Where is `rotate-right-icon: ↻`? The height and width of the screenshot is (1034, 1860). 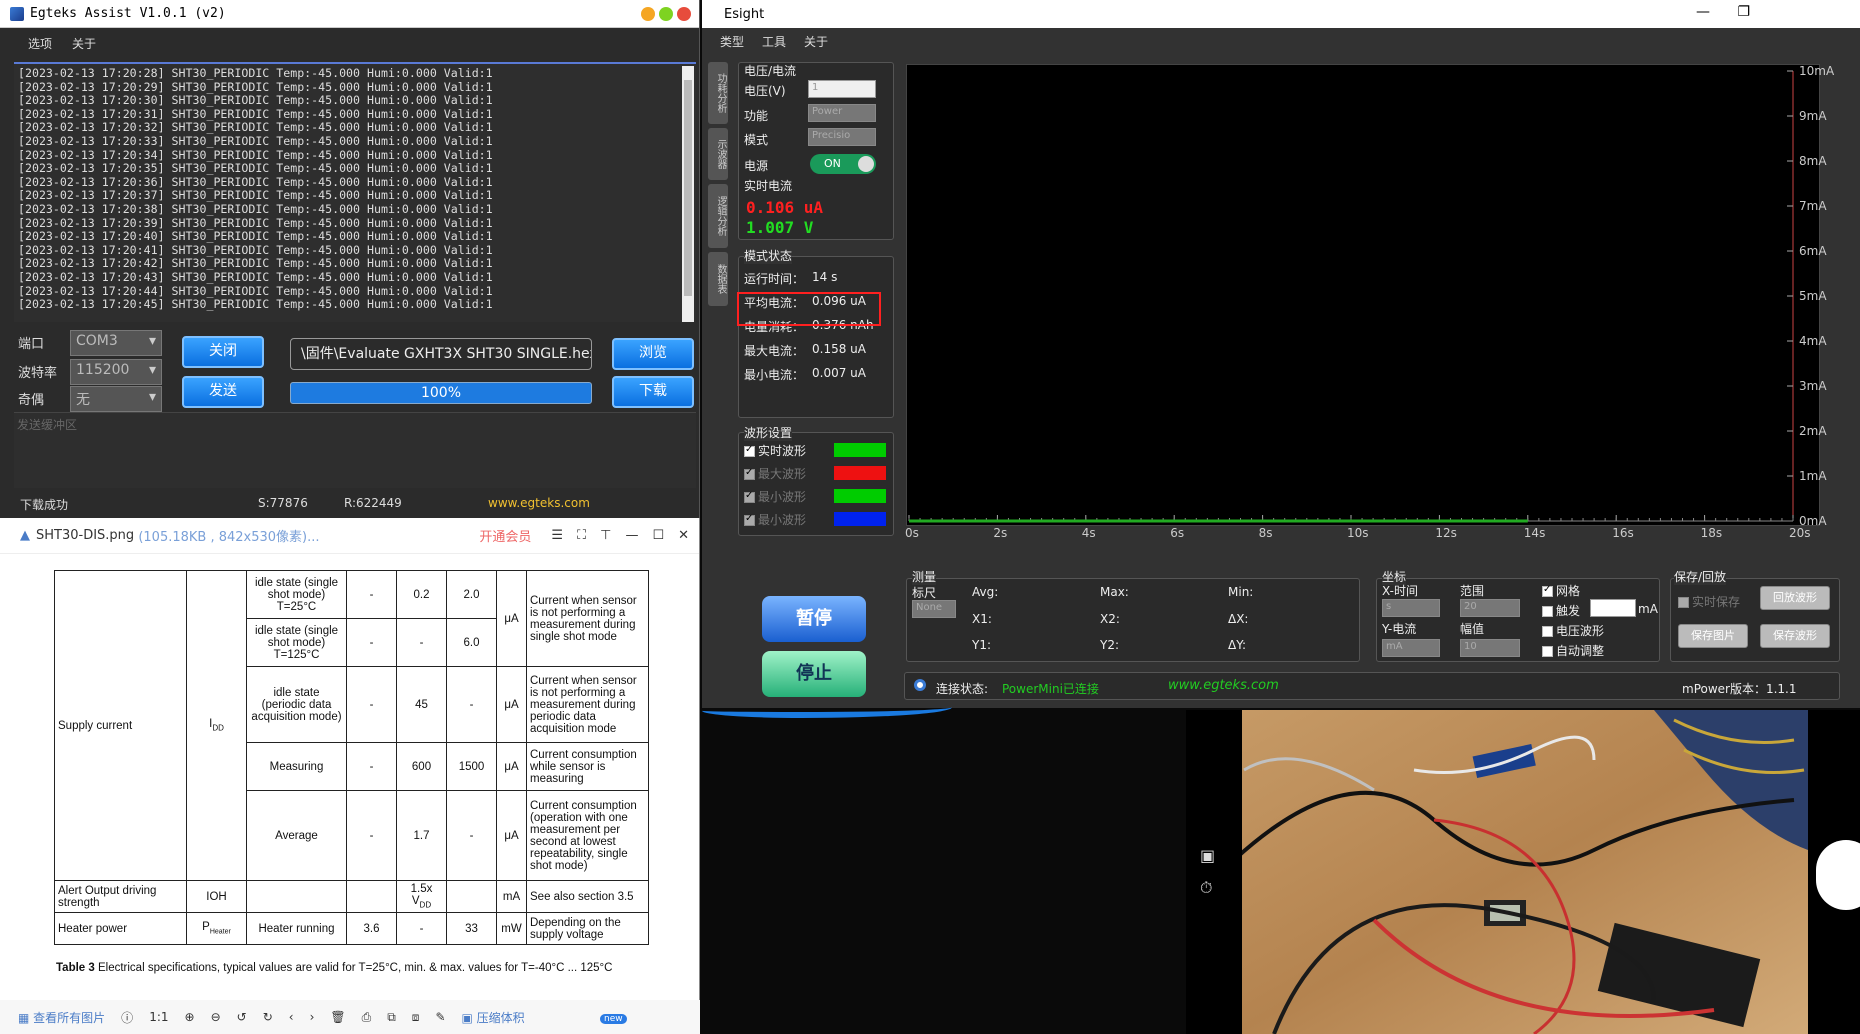
rotate-right-icon: ↻ is located at coordinates (268, 1017).